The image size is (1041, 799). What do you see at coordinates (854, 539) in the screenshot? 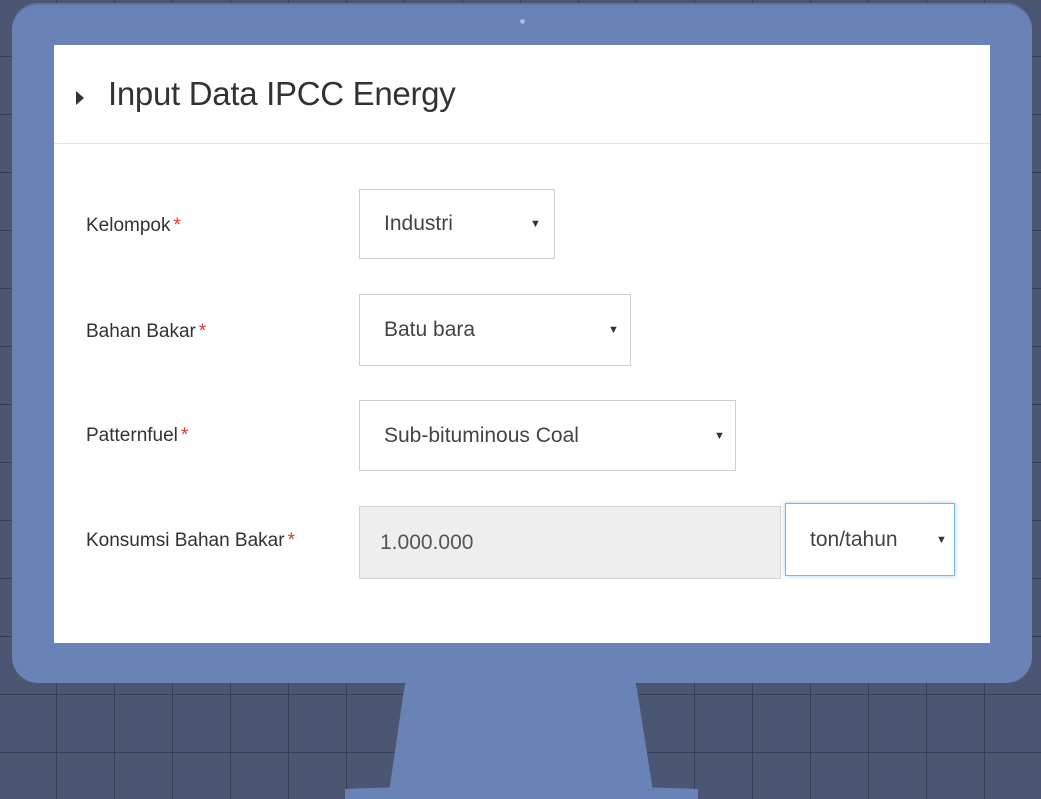
I see `unit-select-value: ton/tahun` at bounding box center [854, 539].